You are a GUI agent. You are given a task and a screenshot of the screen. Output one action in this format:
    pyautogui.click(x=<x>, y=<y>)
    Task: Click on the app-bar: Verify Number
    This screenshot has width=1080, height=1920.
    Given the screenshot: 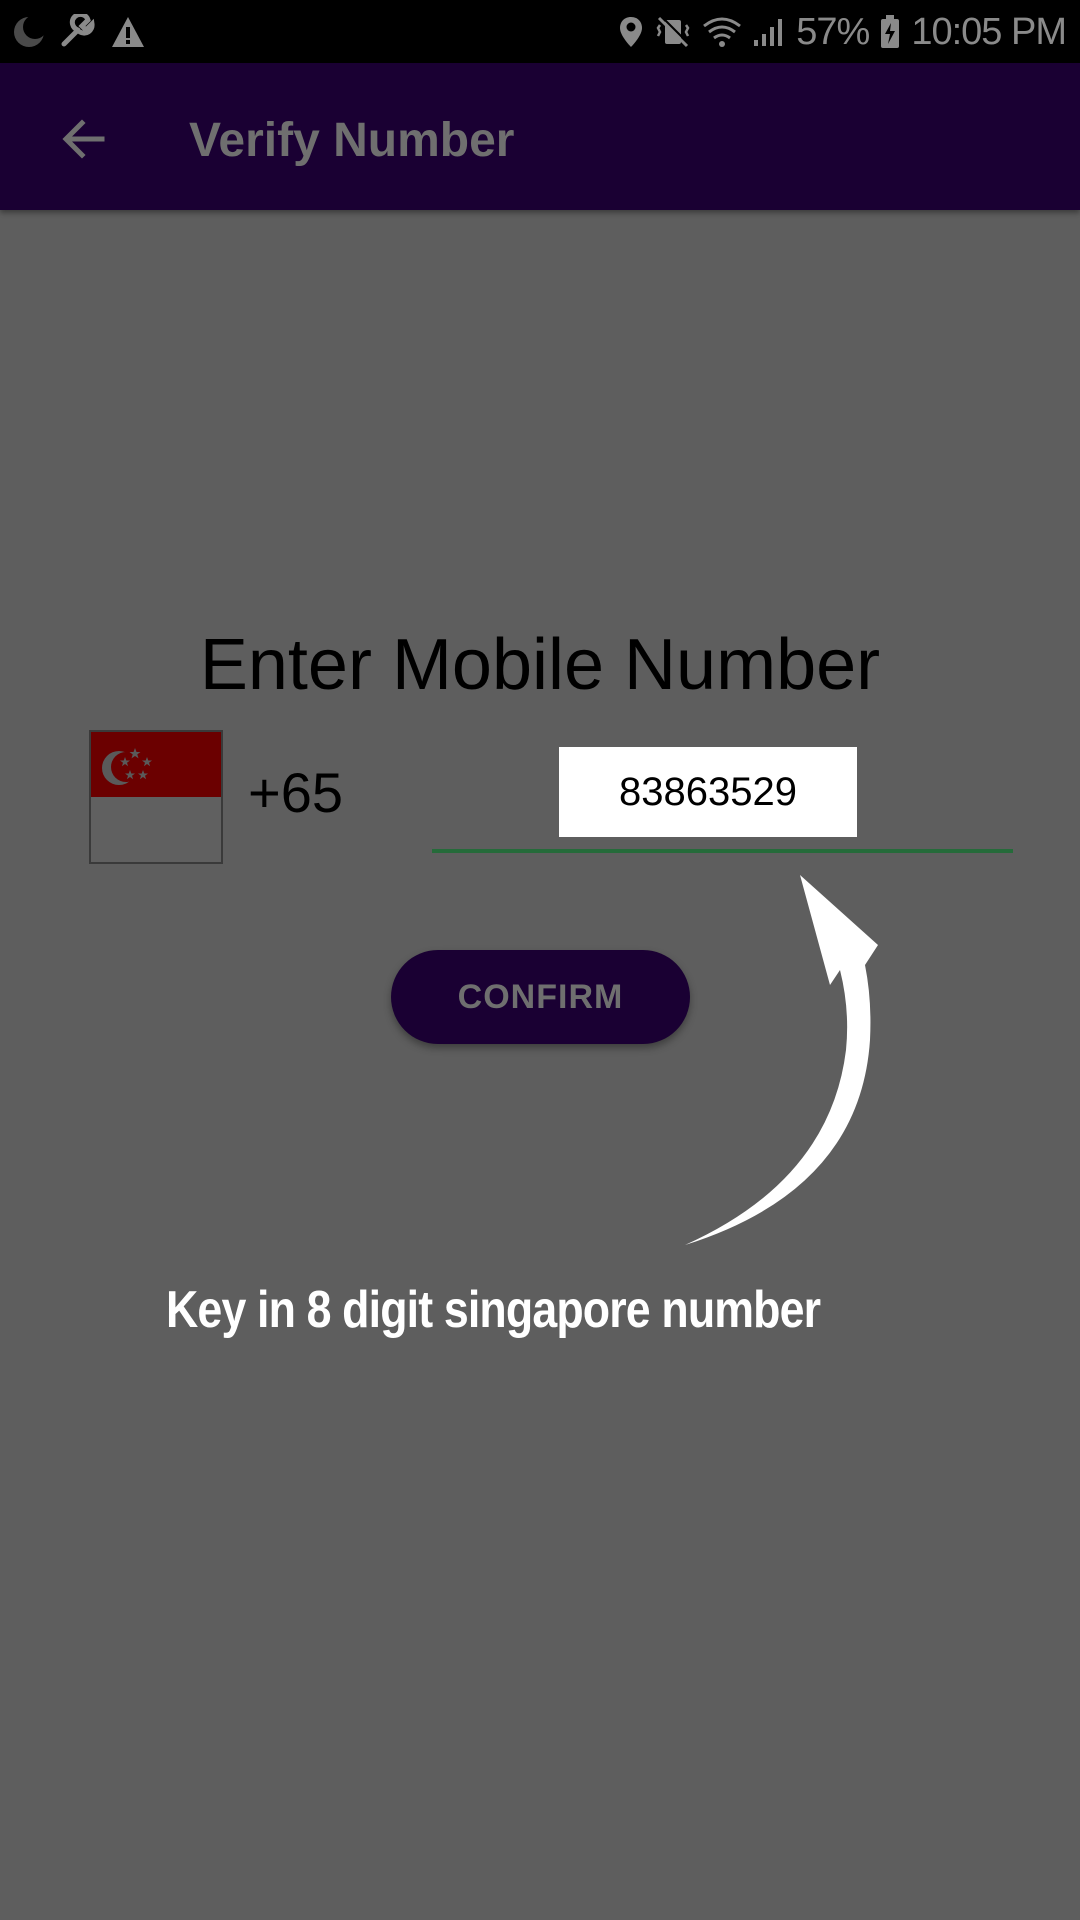 What is the action you would take?
    pyautogui.click(x=540, y=136)
    